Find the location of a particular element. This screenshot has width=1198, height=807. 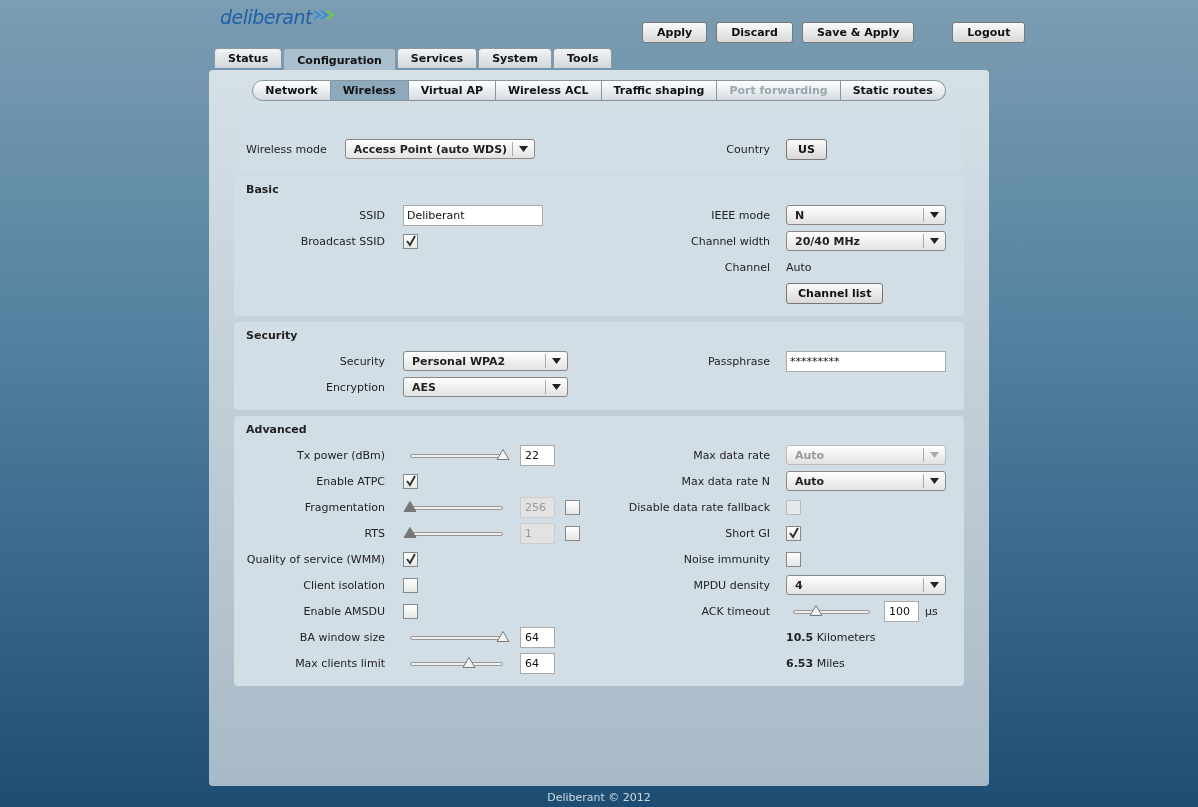

sub-tab: Network is located at coordinates (291, 90).